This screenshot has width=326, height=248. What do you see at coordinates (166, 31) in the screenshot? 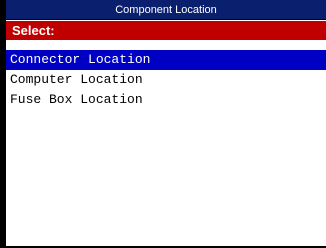
I see `select-header: Select:` at bounding box center [166, 31].